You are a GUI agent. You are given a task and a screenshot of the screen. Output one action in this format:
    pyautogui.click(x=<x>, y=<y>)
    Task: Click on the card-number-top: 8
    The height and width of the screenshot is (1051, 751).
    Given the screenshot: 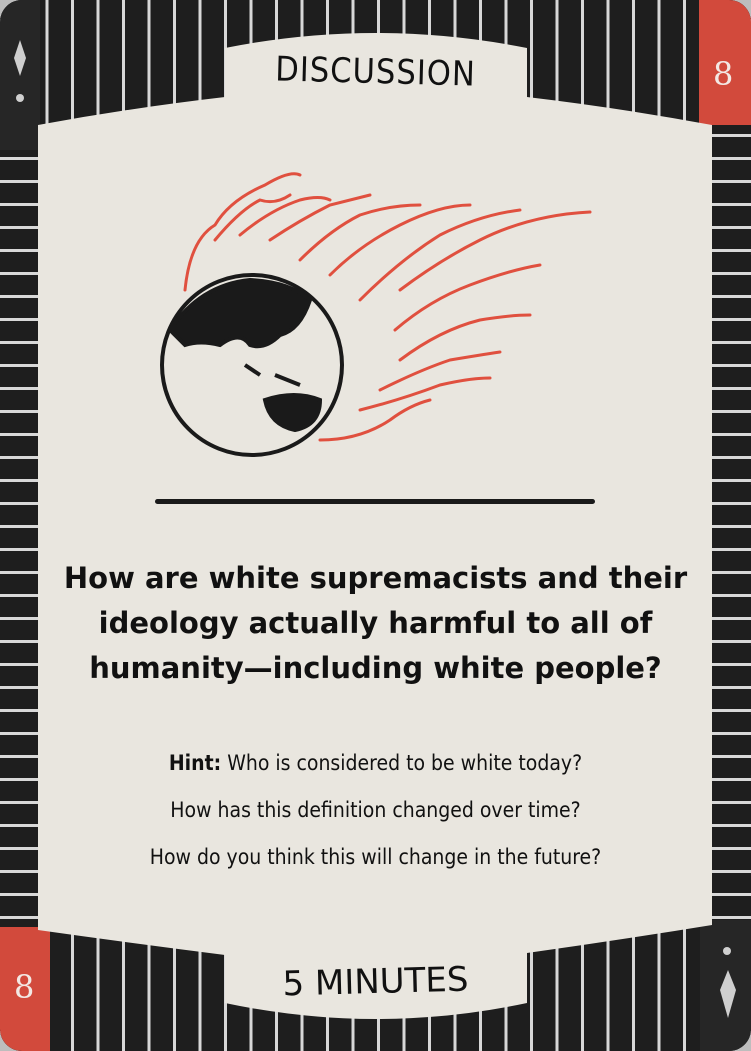 What is the action you would take?
    pyautogui.click(x=723, y=74)
    